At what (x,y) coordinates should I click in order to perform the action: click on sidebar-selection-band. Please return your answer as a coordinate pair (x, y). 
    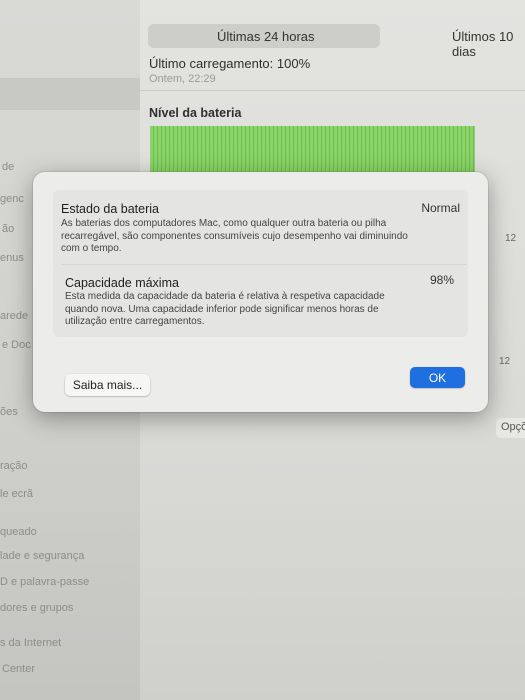
    Looking at the image, I should click on (70, 94).